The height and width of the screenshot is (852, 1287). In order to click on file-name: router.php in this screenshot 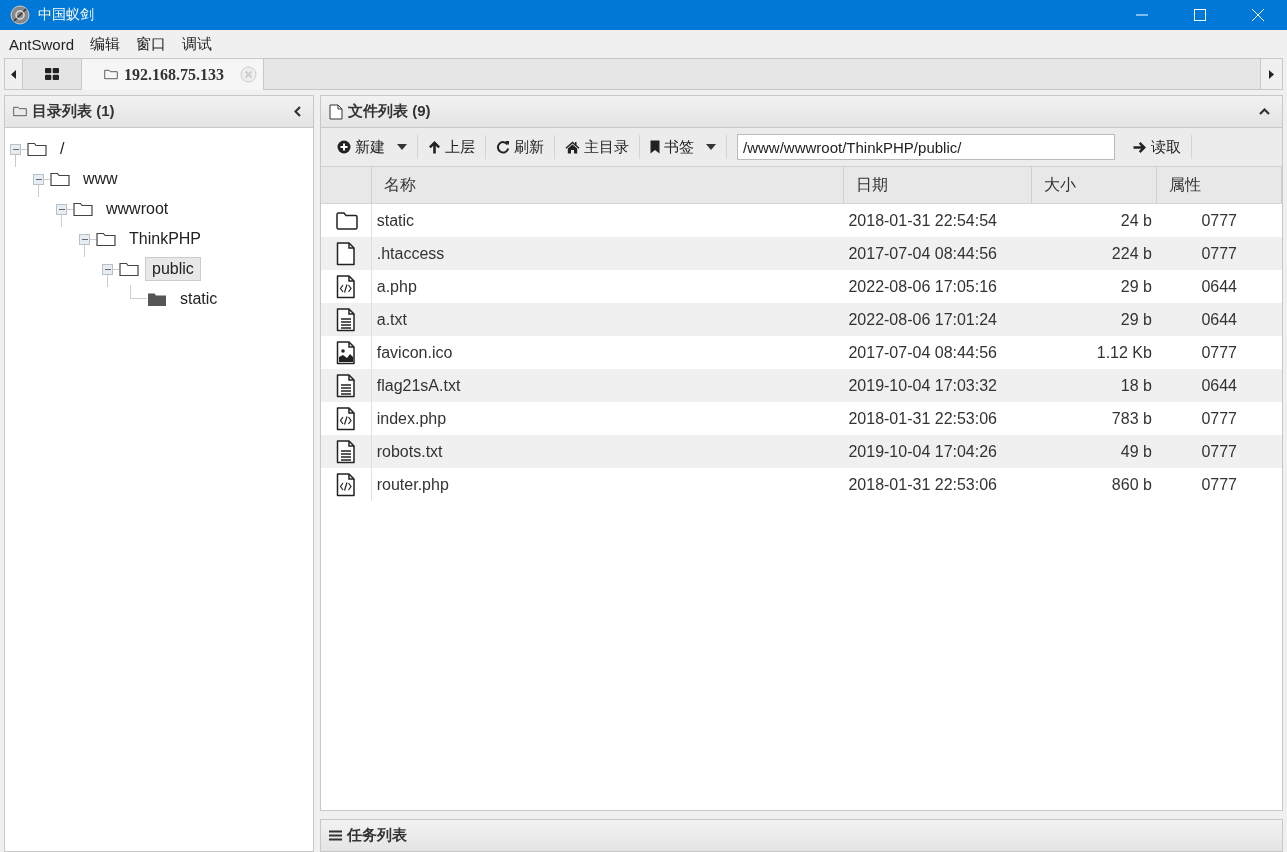, I will do `click(412, 484)`.